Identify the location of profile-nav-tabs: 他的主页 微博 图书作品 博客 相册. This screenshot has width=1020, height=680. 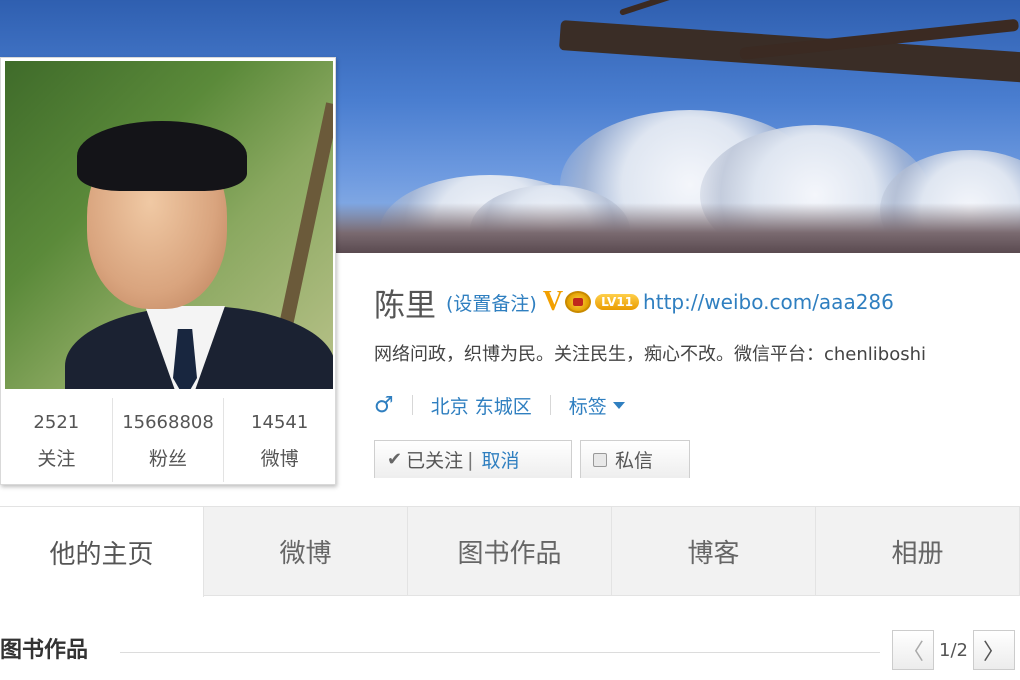
(510, 551).